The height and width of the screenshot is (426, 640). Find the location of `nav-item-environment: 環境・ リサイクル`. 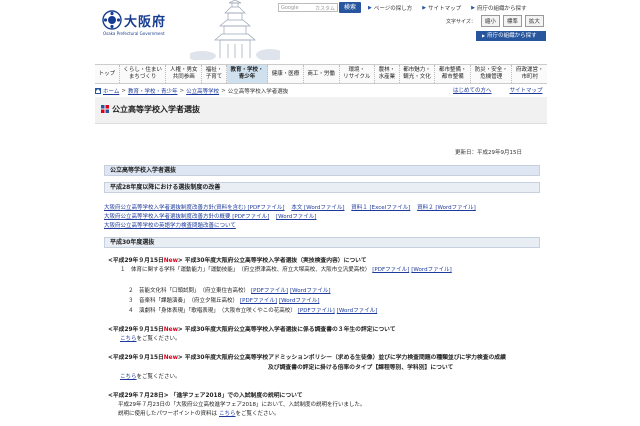

nav-item-environment: 環境・ リサイクル is located at coordinates (357, 74).